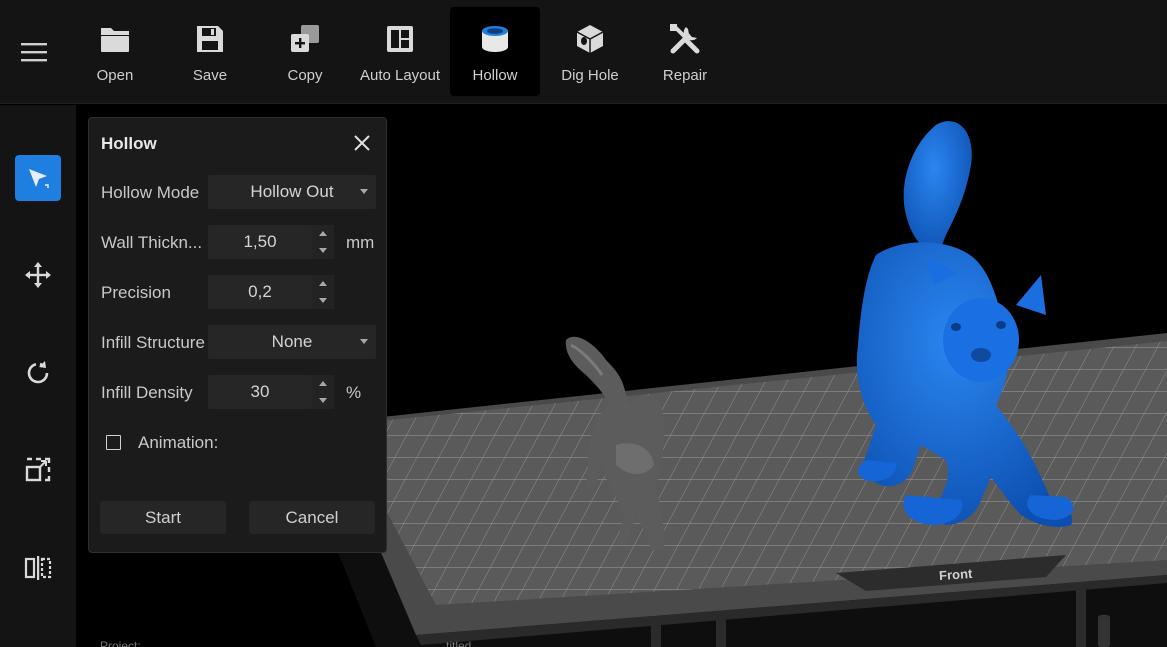 Image resolution: width=1167 pixels, height=647 pixels. I want to click on project-name: ...titled, so click(454, 643).